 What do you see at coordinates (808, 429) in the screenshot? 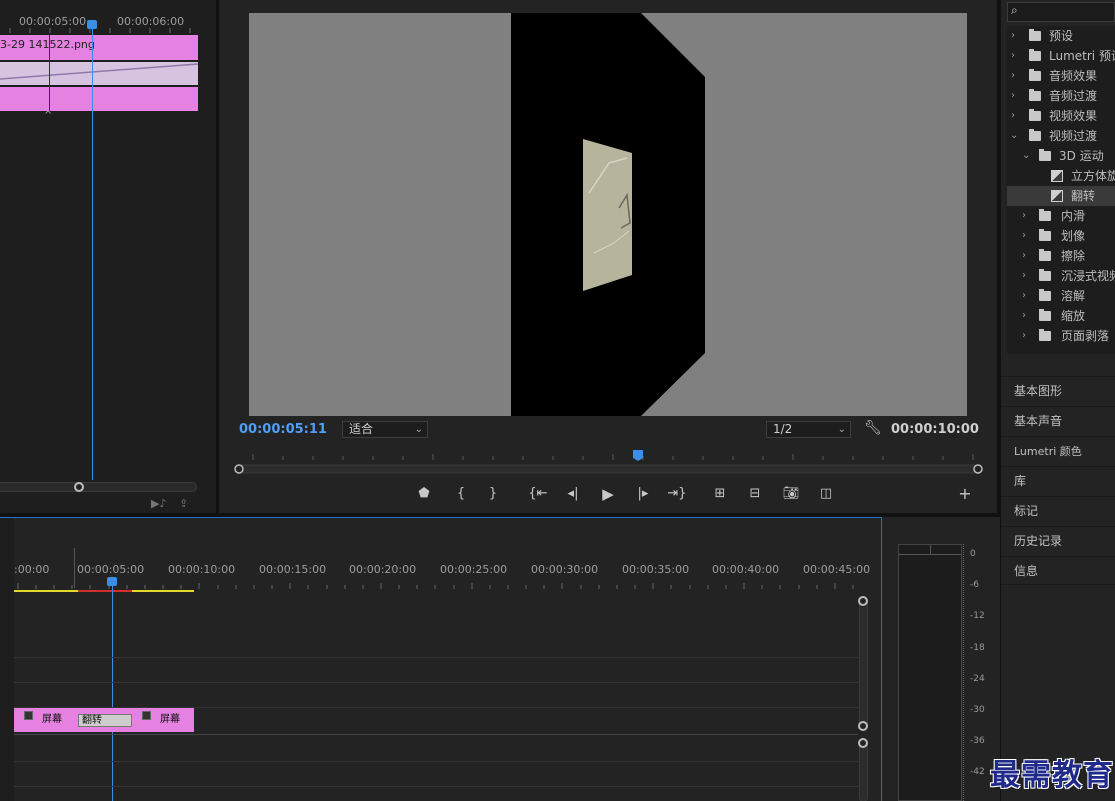
I see `resolution-select: 1/2 ⌄` at bounding box center [808, 429].